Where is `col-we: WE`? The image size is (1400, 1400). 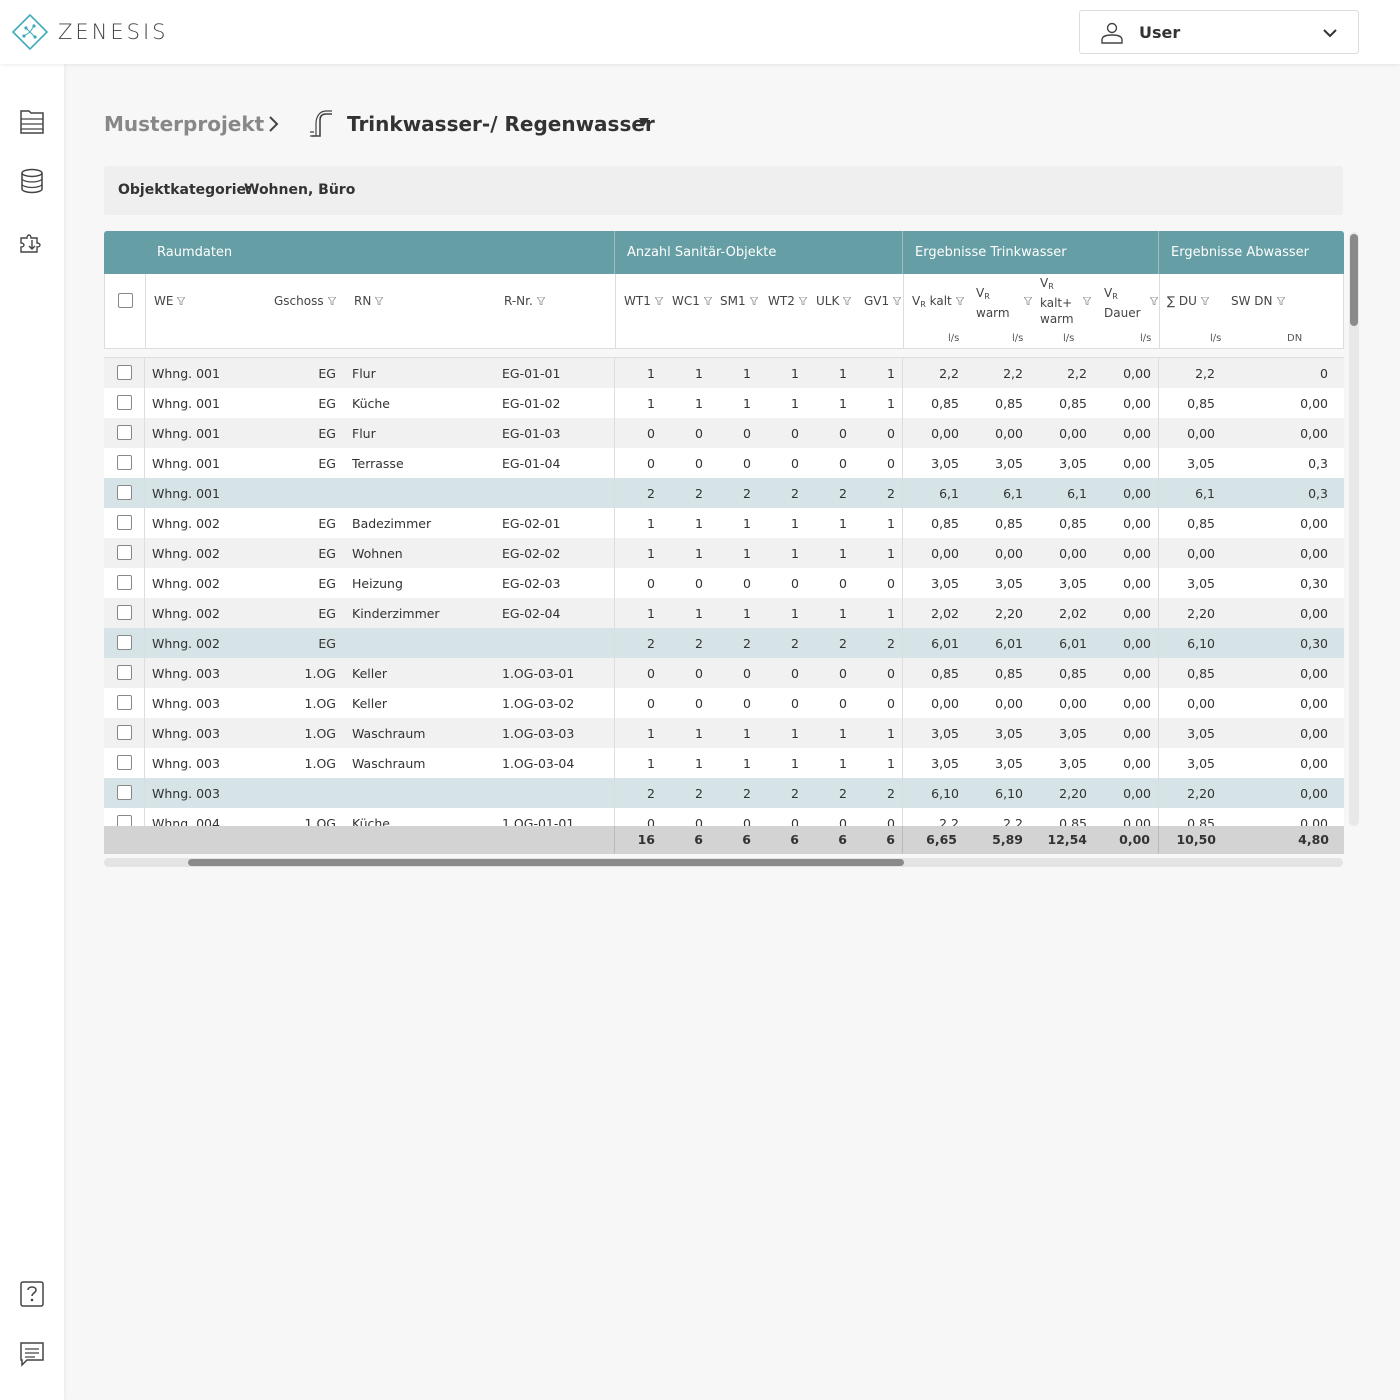
col-we: WE is located at coordinates (170, 301).